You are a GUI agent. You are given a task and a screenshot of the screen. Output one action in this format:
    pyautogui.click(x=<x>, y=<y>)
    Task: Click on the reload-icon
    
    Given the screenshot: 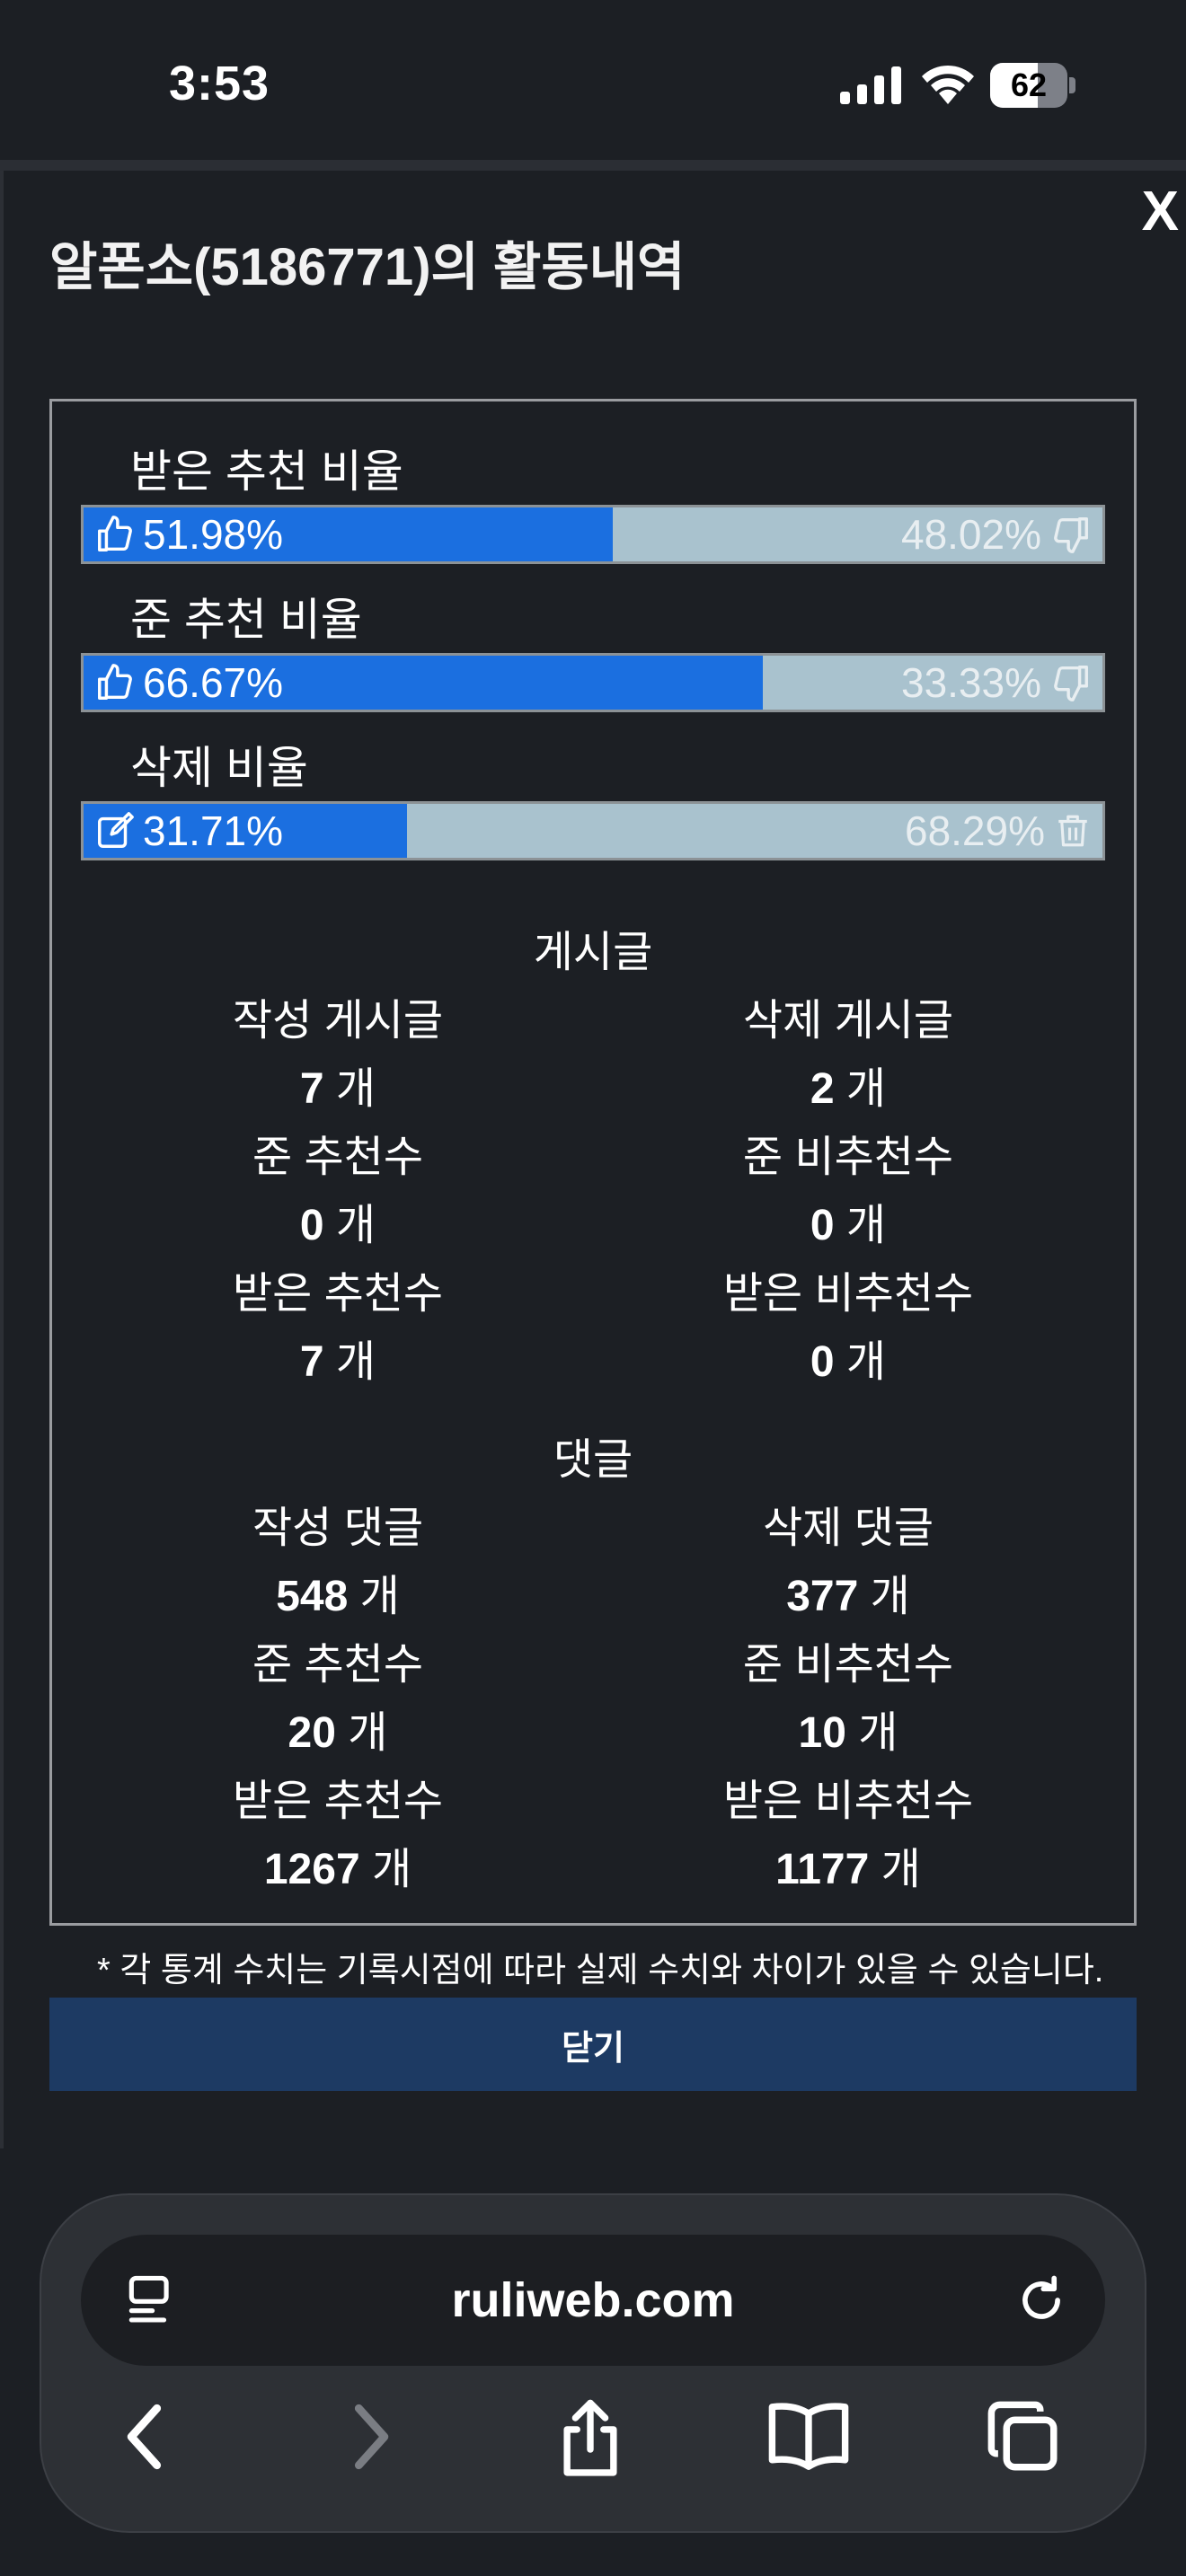 What is the action you would take?
    pyautogui.click(x=1041, y=2300)
    